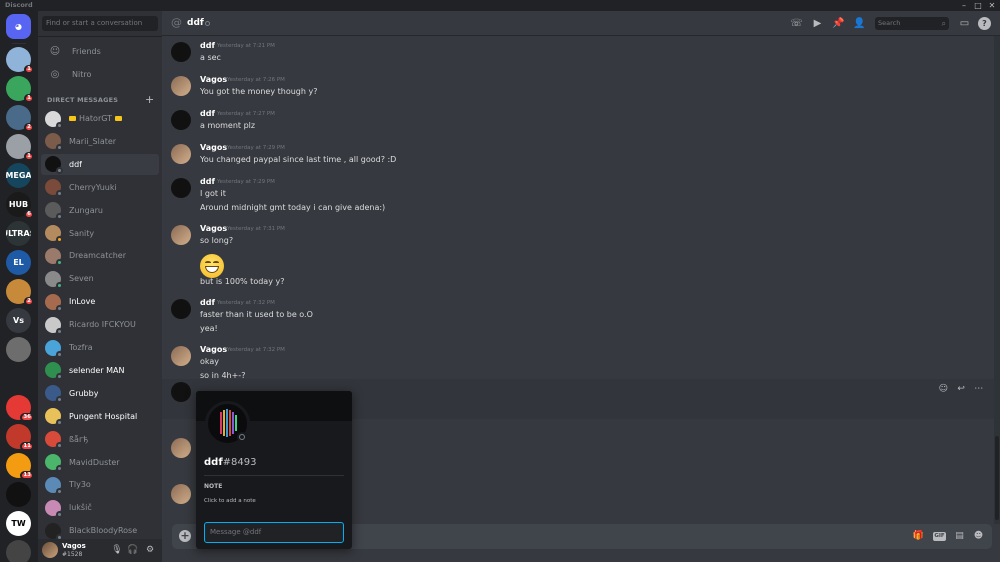  Describe the element at coordinates (100, 51) in the screenshot. I see `friends-nav-item: ☺ Friends` at that location.